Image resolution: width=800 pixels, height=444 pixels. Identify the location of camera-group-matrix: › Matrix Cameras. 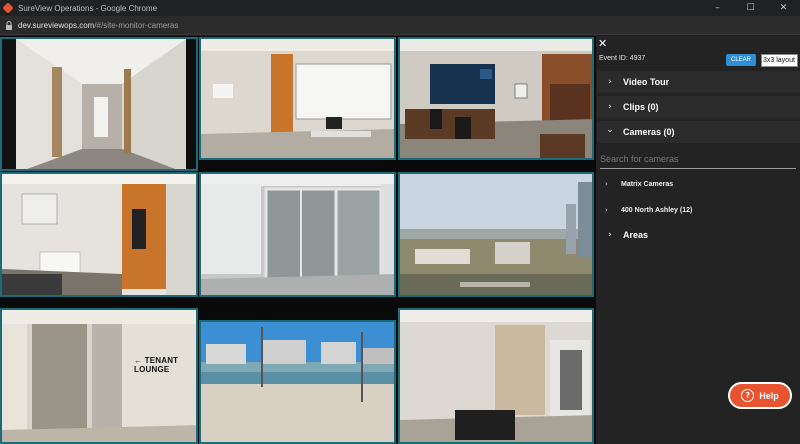
(698, 184).